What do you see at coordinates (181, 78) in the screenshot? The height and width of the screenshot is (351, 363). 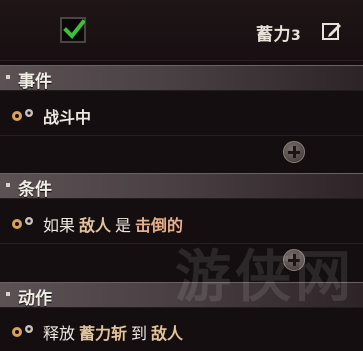 I see `event-section-header: 事件` at bounding box center [181, 78].